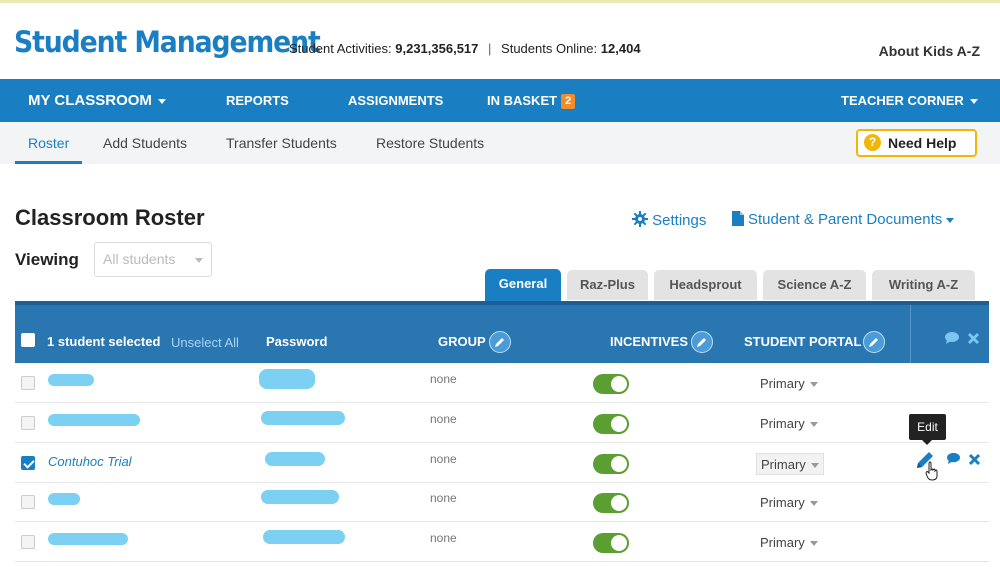 This screenshot has height=567, width=1000. I want to click on documents-link: Student & Parent Documents, so click(843, 219).